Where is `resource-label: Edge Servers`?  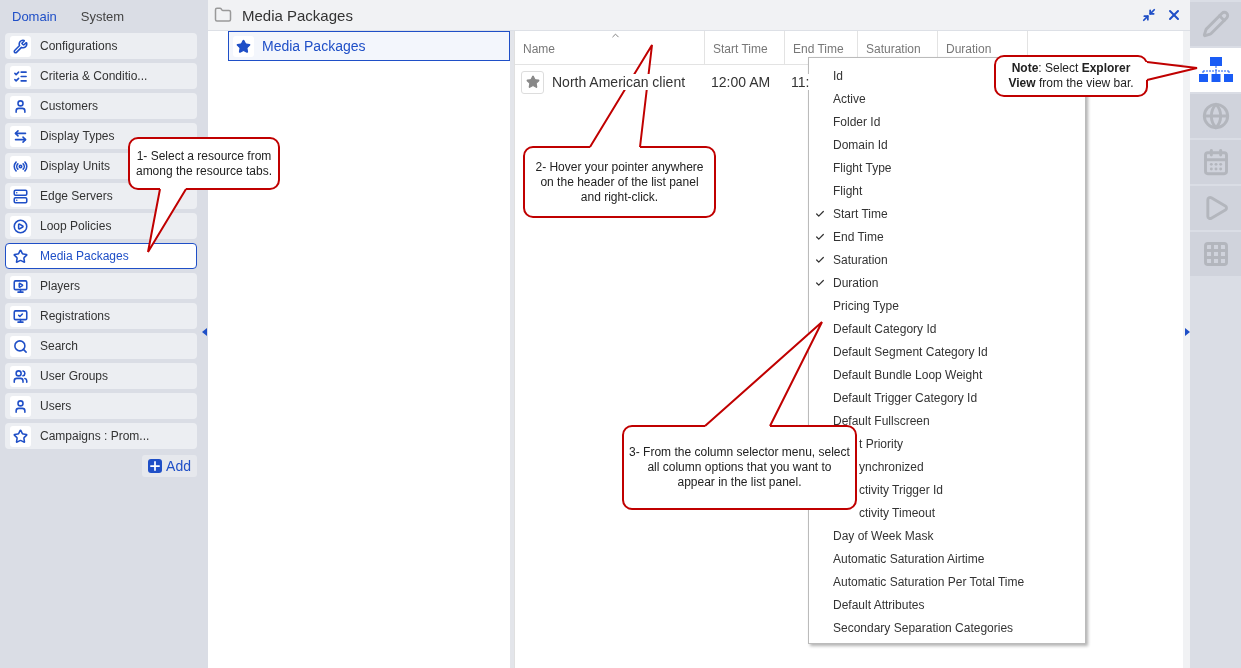 resource-label: Edge Servers is located at coordinates (76, 196).